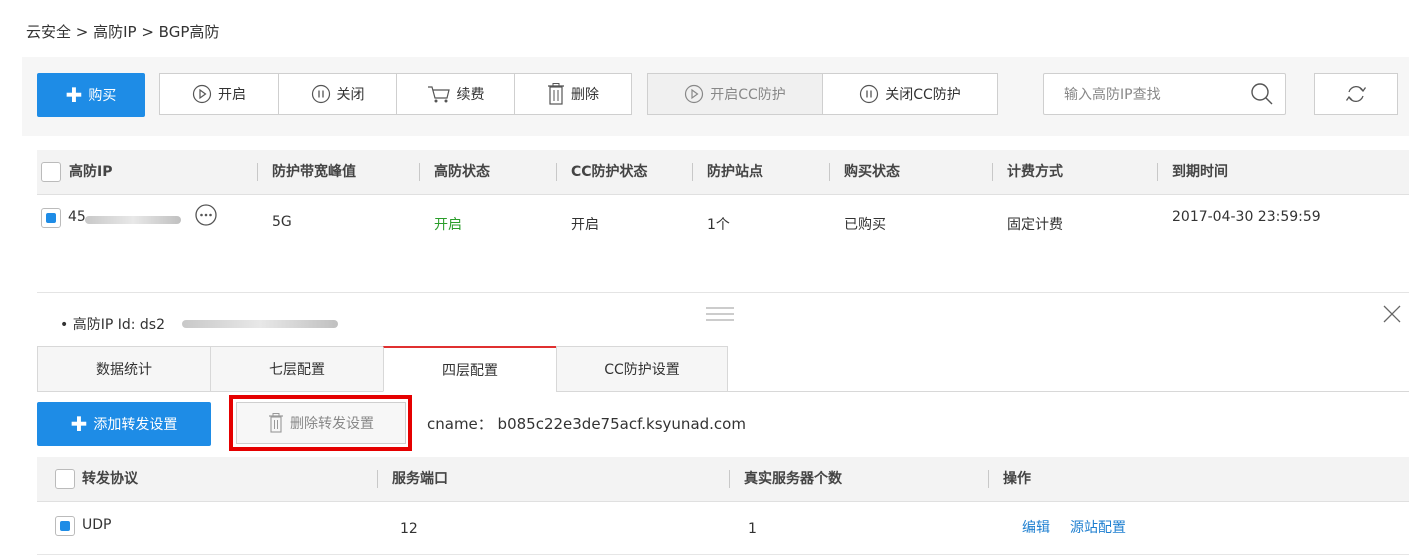 The height and width of the screenshot is (558, 1409). I want to click on redacted-ip-mask, so click(133, 220).